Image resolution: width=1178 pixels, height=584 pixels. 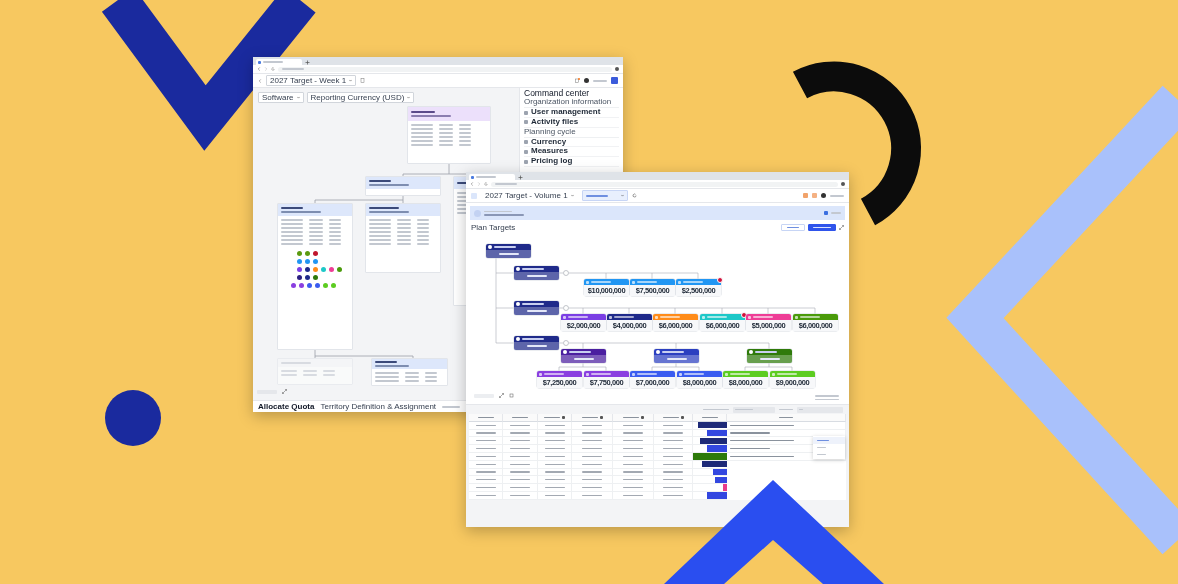 What do you see at coordinates (133, 418) in the screenshot?
I see `dot-shape` at bounding box center [133, 418].